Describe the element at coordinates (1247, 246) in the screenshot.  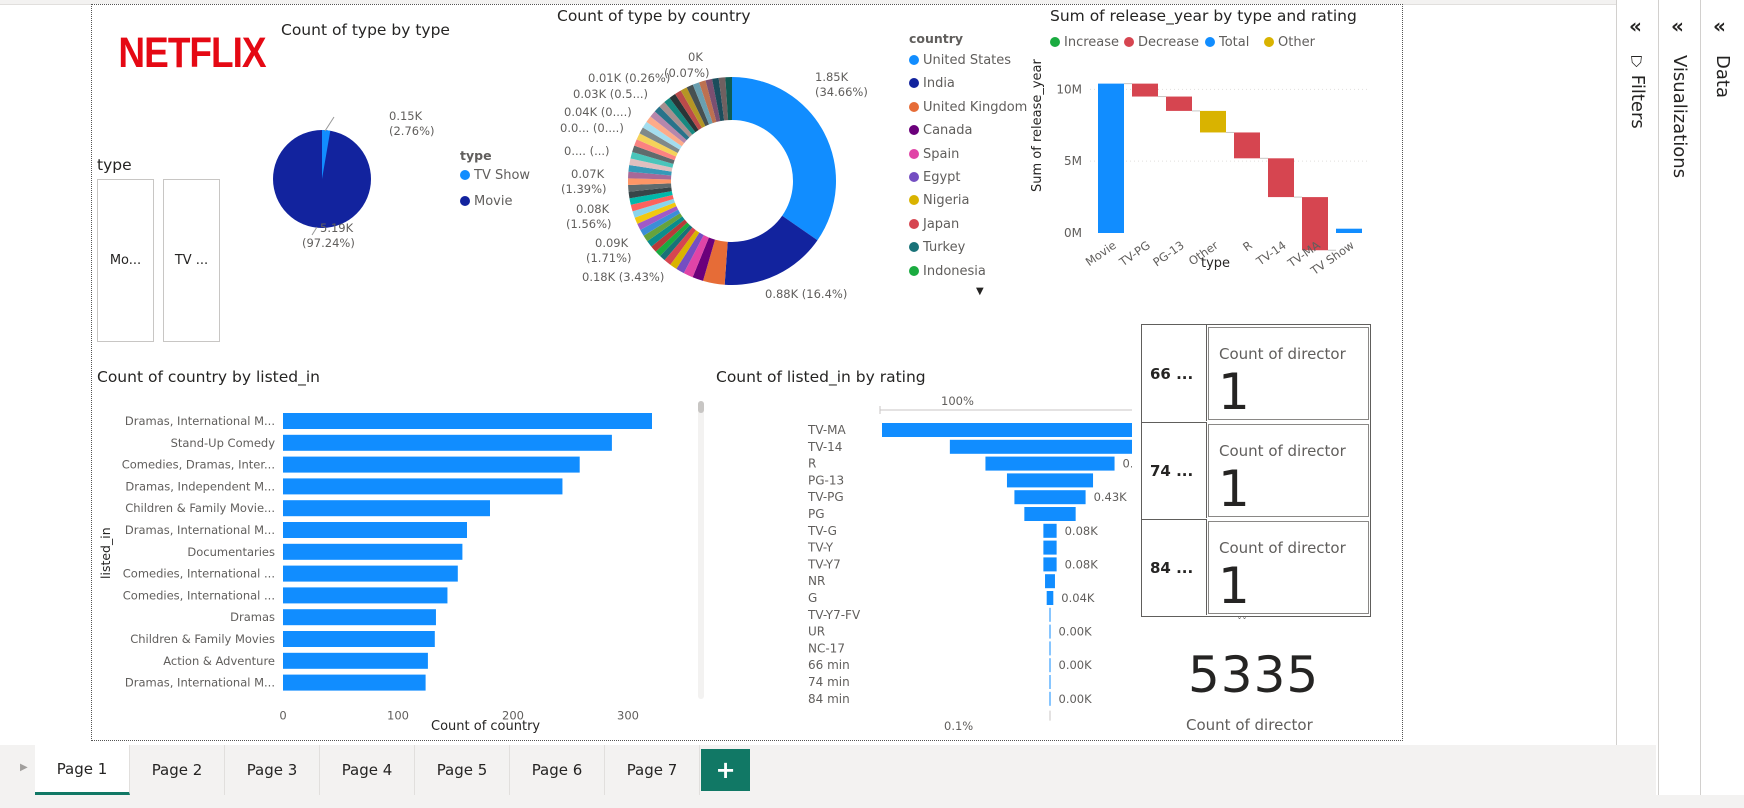
I see `waterfall-x-tick: R` at that location.